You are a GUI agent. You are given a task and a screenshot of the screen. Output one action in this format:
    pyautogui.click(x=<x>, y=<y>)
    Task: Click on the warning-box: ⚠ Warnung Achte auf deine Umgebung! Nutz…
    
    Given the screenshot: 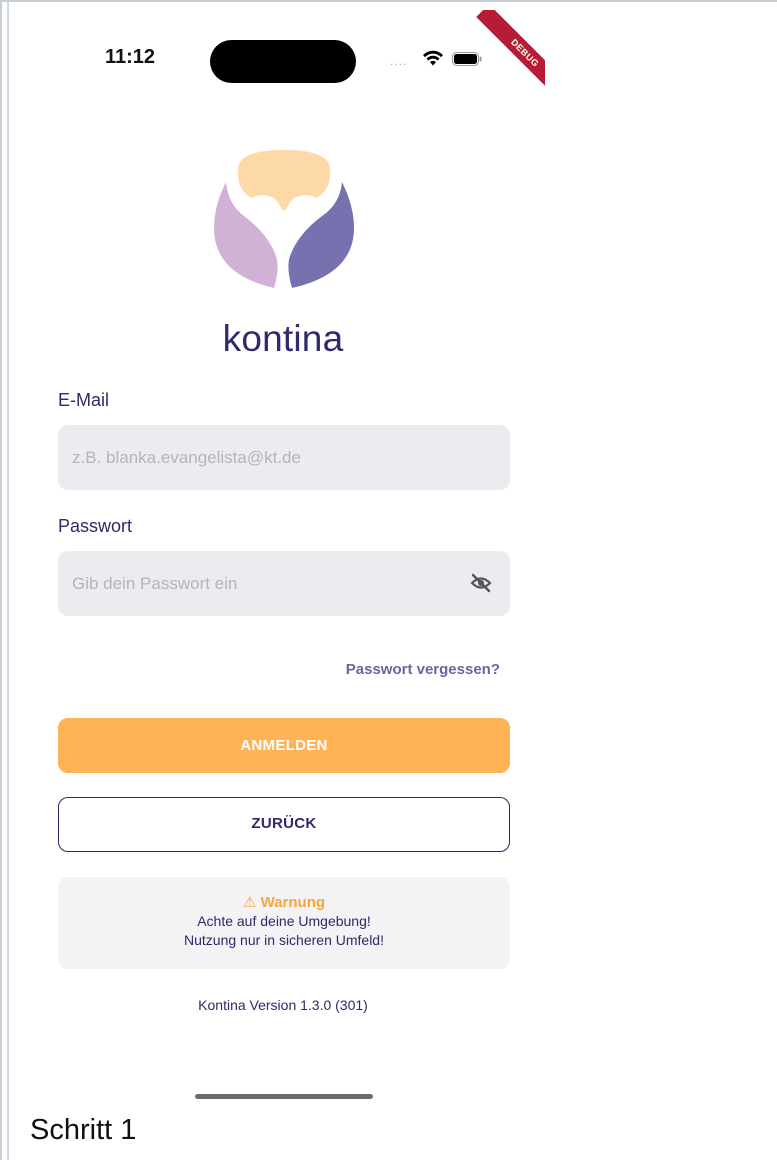 What is the action you would take?
    pyautogui.click(x=284, y=923)
    